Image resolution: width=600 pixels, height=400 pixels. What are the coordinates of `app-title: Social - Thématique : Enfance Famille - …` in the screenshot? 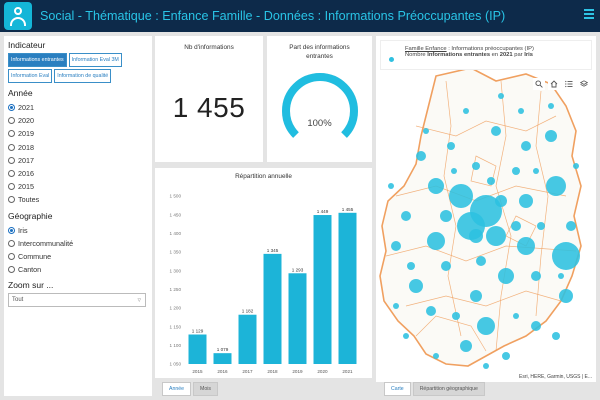 It's located at (273, 16).